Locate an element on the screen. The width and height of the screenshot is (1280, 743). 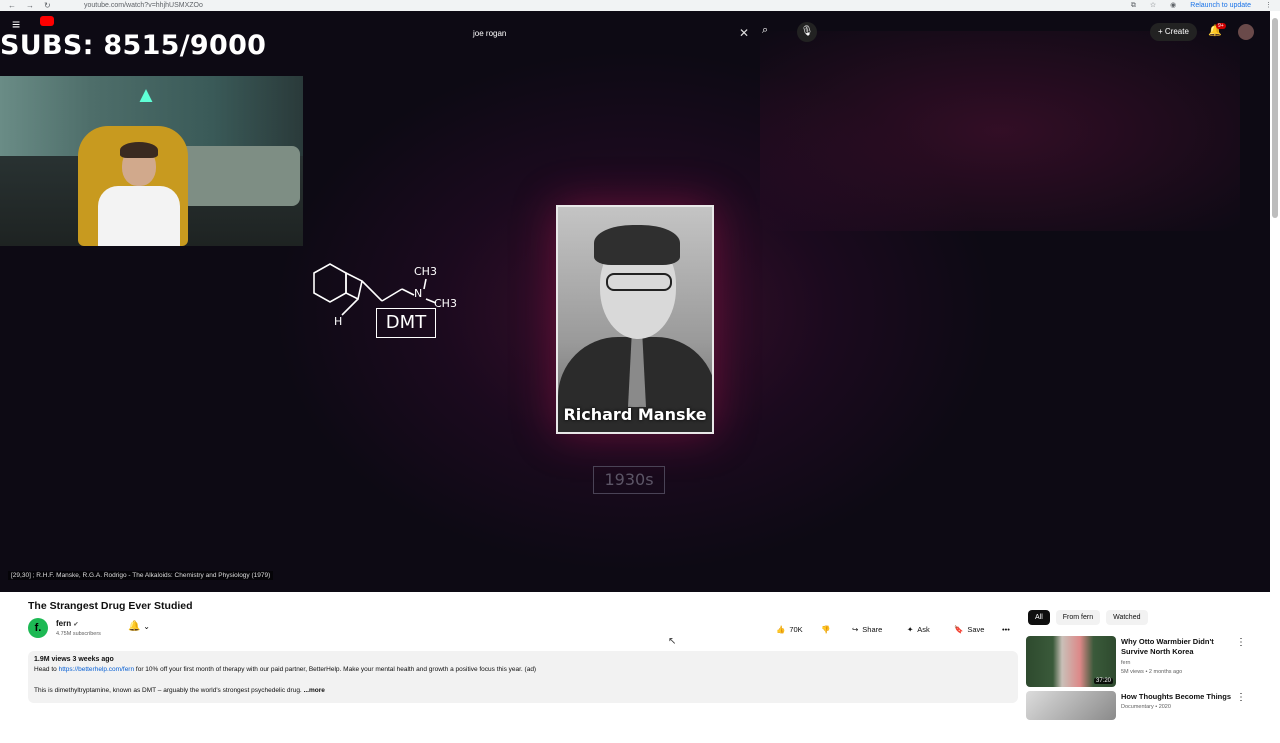
thumbs-down-icon: 👎 is located at coordinates (826, 629).